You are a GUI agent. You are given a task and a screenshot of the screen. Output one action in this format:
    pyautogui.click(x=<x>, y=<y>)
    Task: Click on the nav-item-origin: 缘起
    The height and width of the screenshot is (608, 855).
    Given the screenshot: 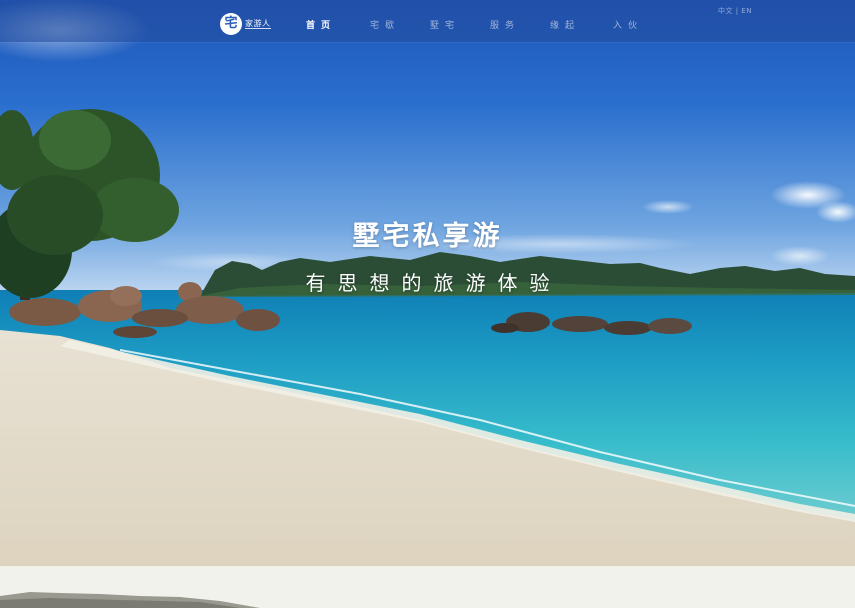 What is the action you would take?
    pyautogui.click(x=565, y=24)
    